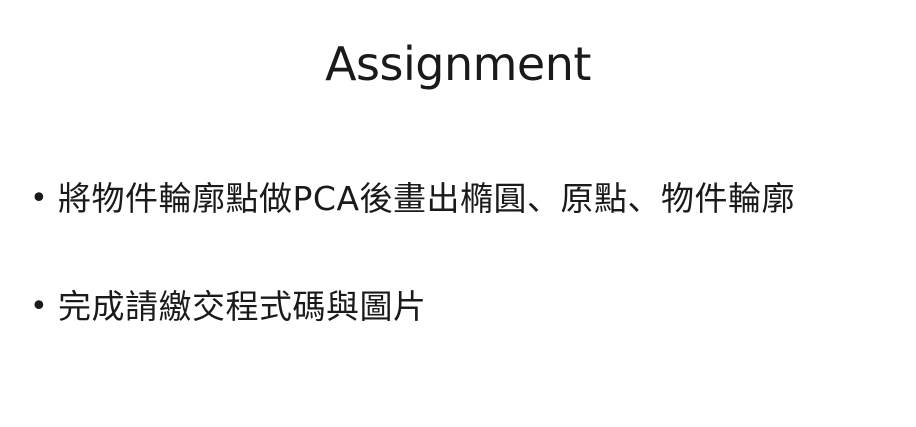 Image resolution: width=916 pixels, height=427 pixels. I want to click on bullet-item: • 完成請繳交程式碼與圖片, so click(470, 307).